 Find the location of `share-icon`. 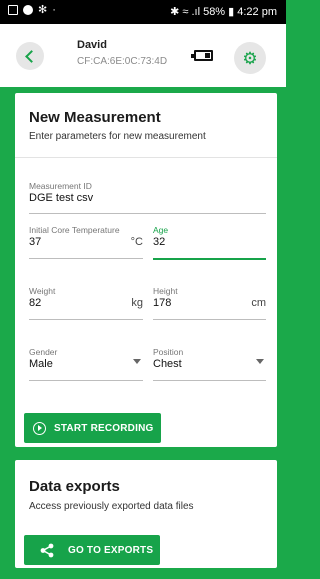

share-icon is located at coordinates (47, 550).